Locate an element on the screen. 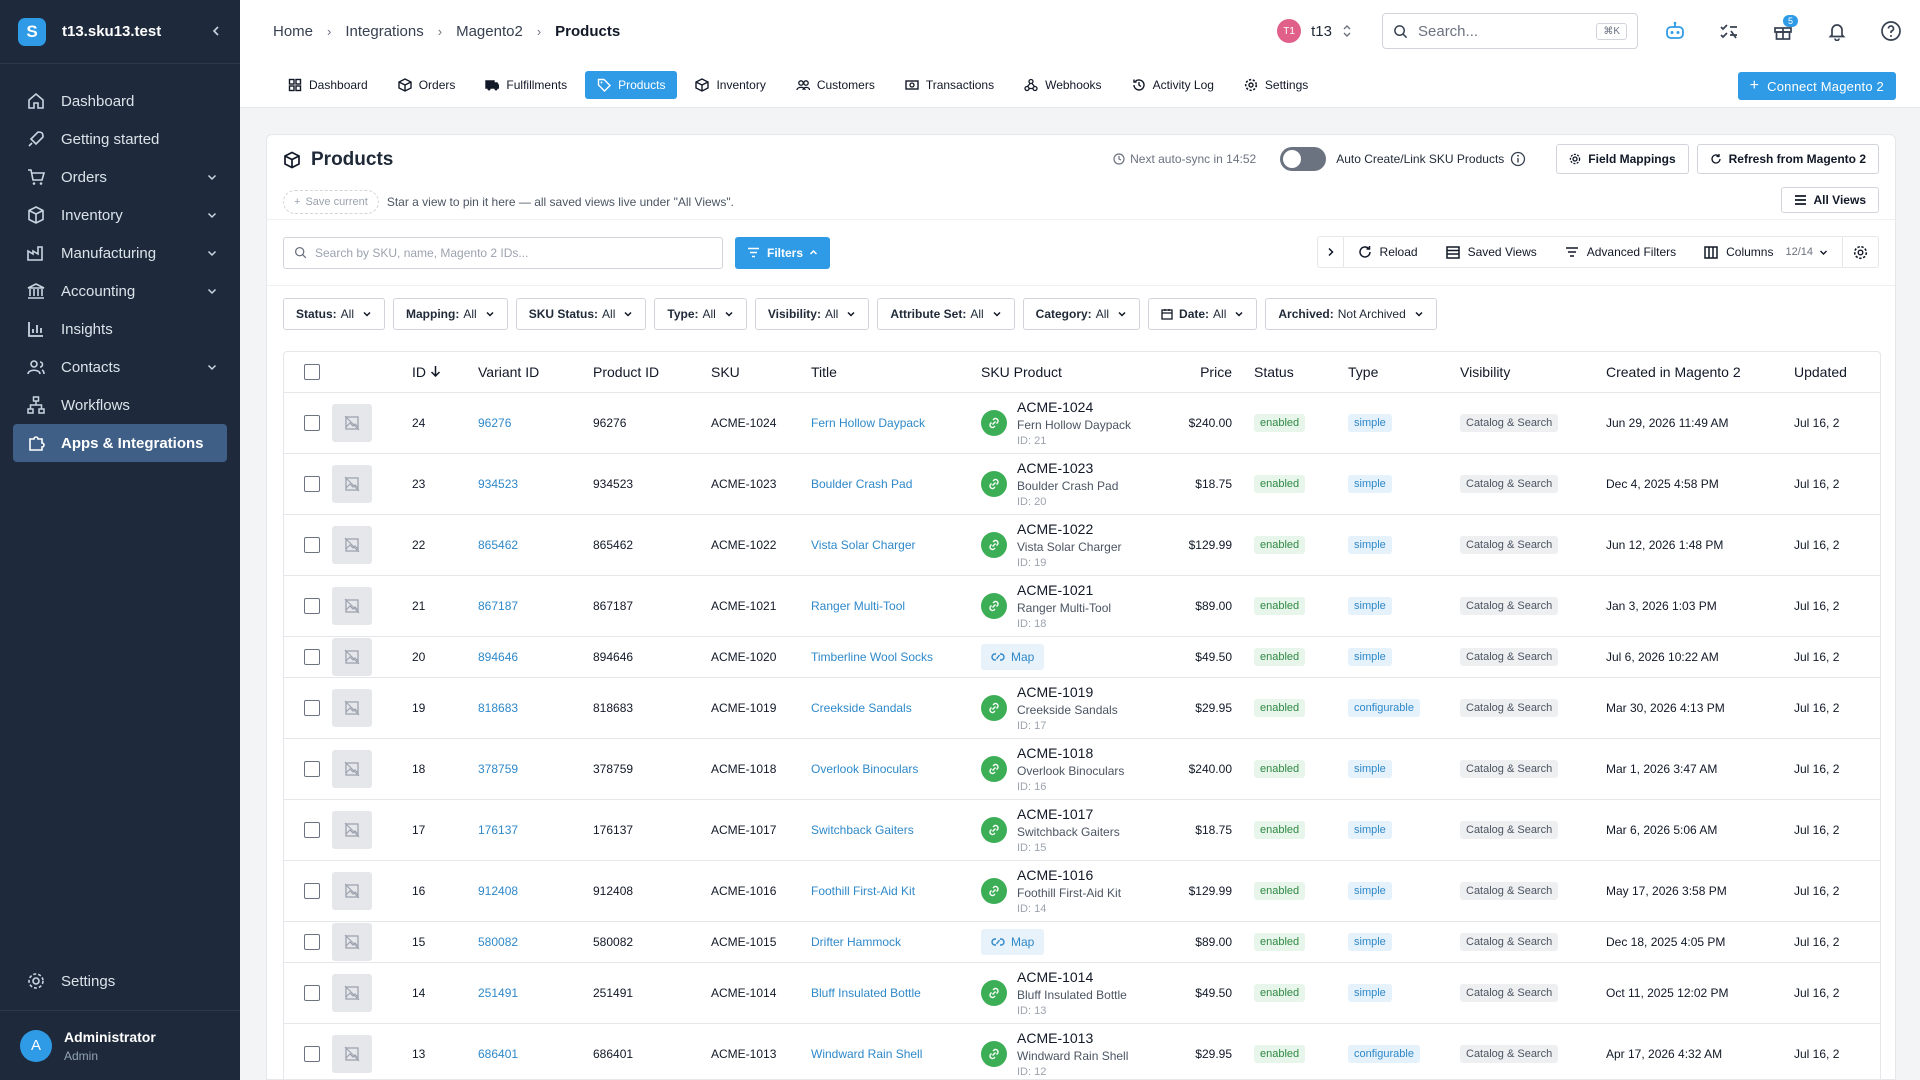 This screenshot has width=1920, height=1080. title-link: Overlook Binoculars is located at coordinates (864, 769).